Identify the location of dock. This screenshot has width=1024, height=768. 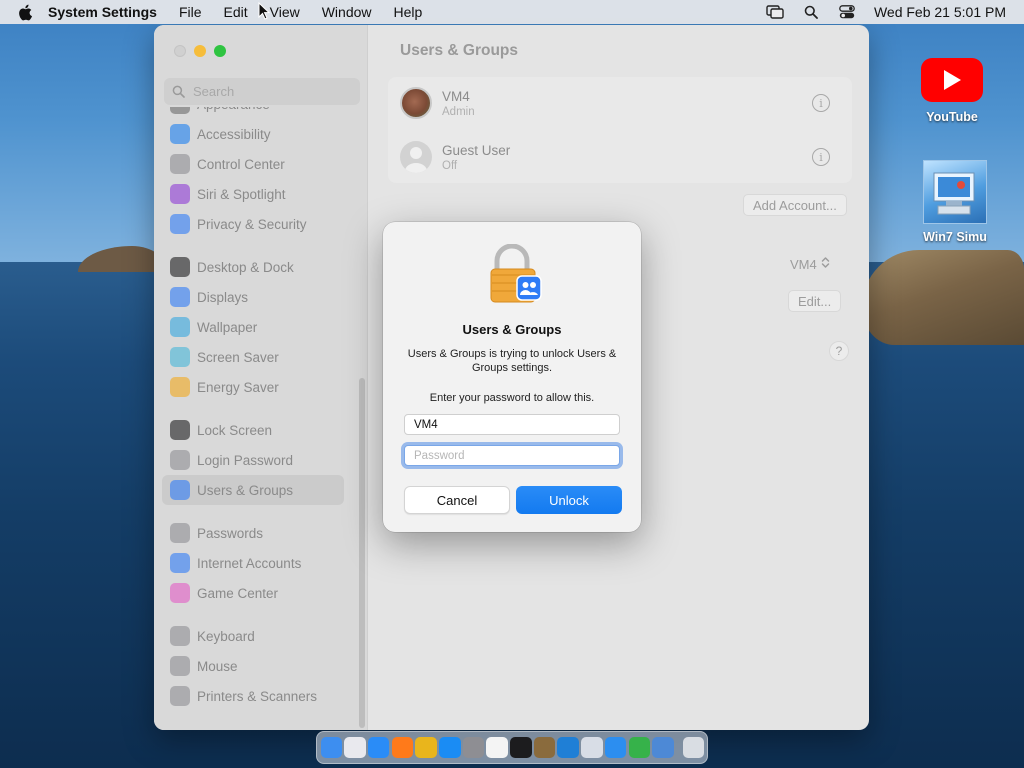
(512, 747).